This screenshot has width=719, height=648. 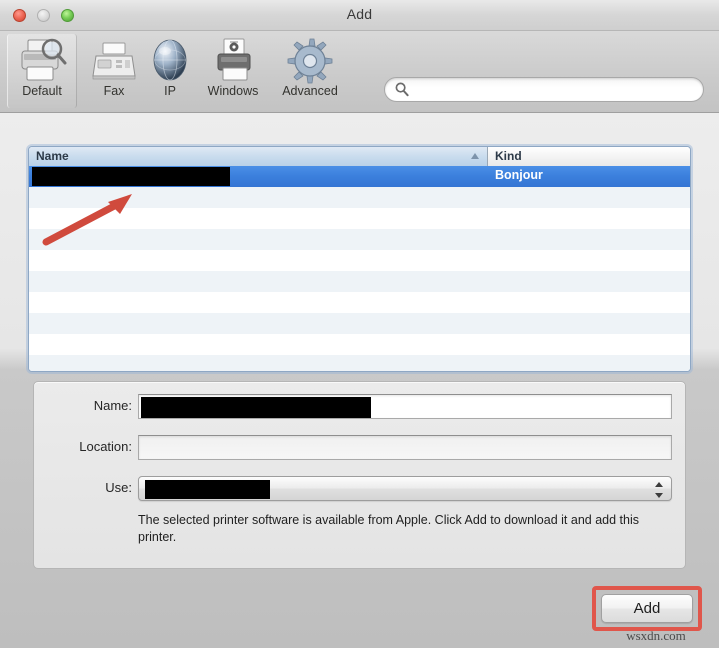 I want to click on toolbar-item-label: Default, so click(x=42, y=91).